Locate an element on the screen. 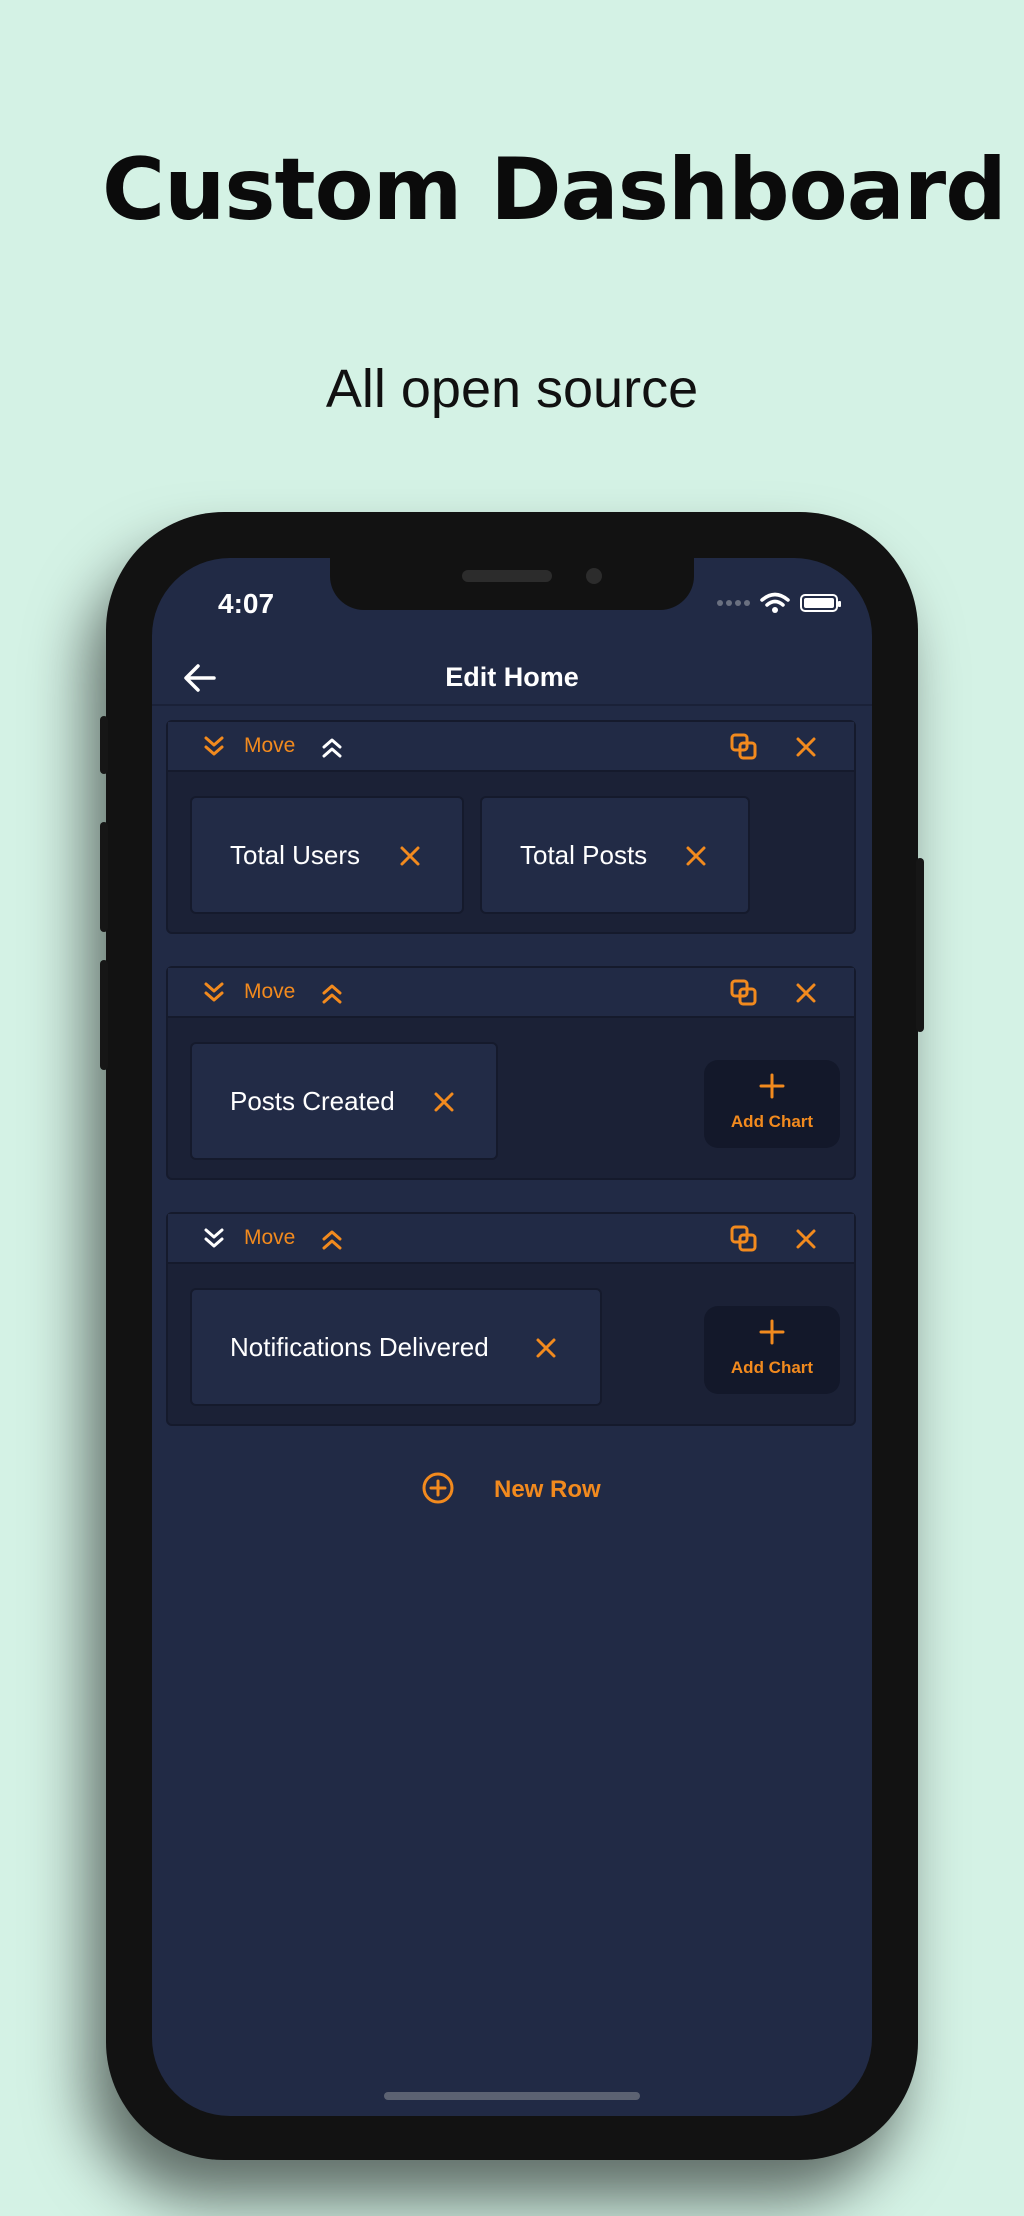 The width and height of the screenshot is (1024, 2216). notch is located at coordinates (512, 584).